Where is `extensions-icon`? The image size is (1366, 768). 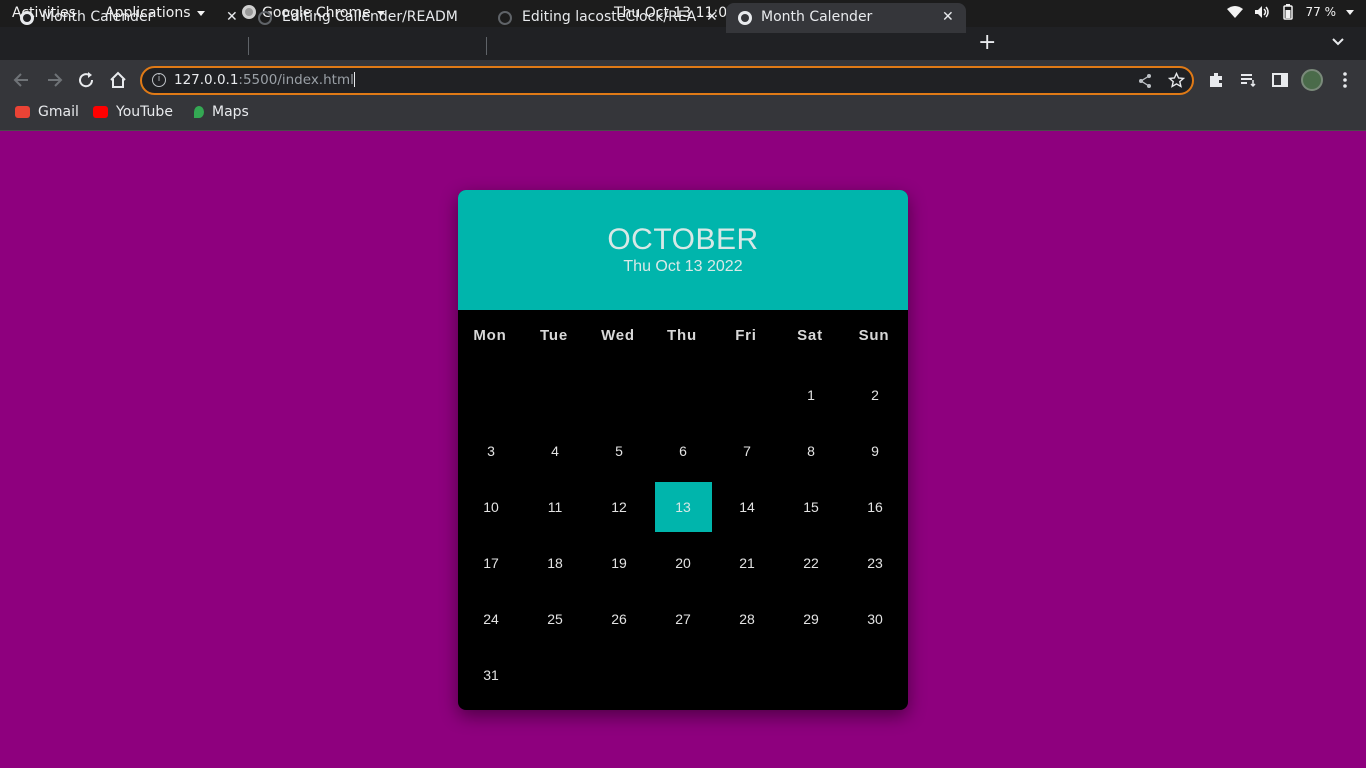
extensions-icon is located at coordinates (1216, 80).